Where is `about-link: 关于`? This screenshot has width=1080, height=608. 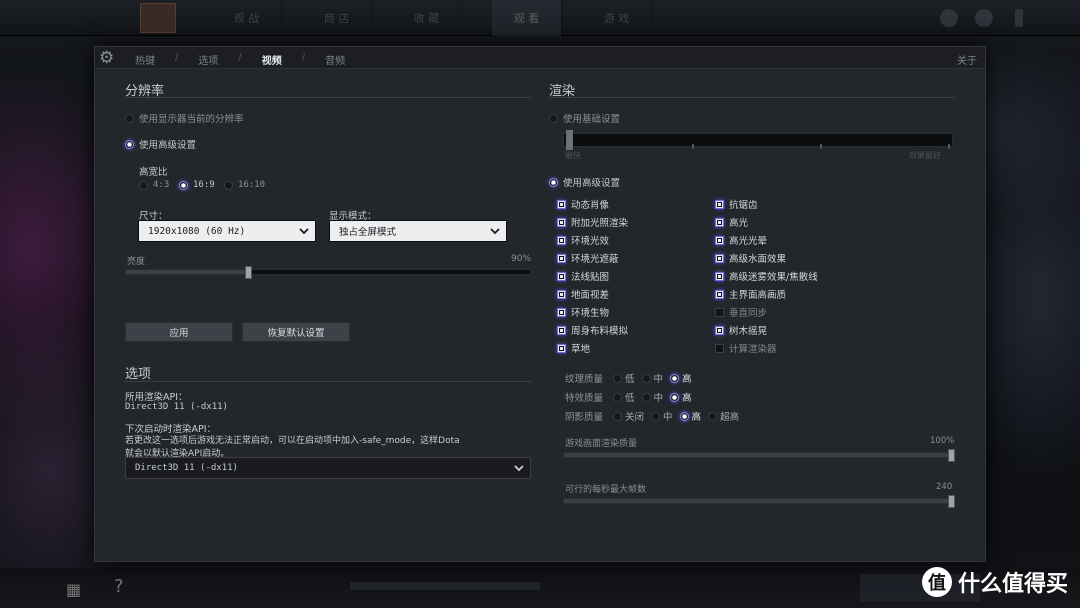
about-link: 关于 is located at coordinates (967, 59).